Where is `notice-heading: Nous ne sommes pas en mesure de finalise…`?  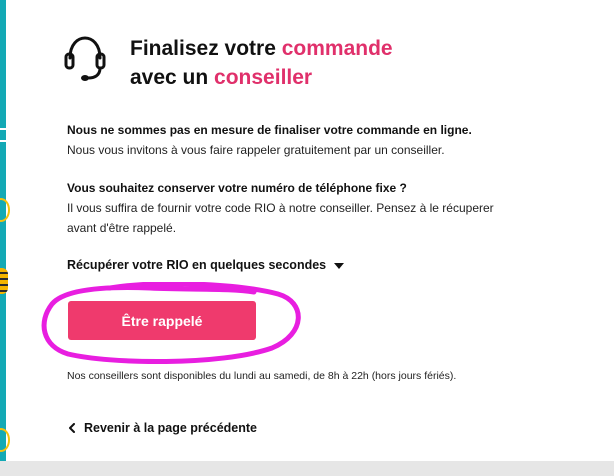 notice-heading: Nous ne sommes pas en mesure de finalise… is located at coordinates (269, 130).